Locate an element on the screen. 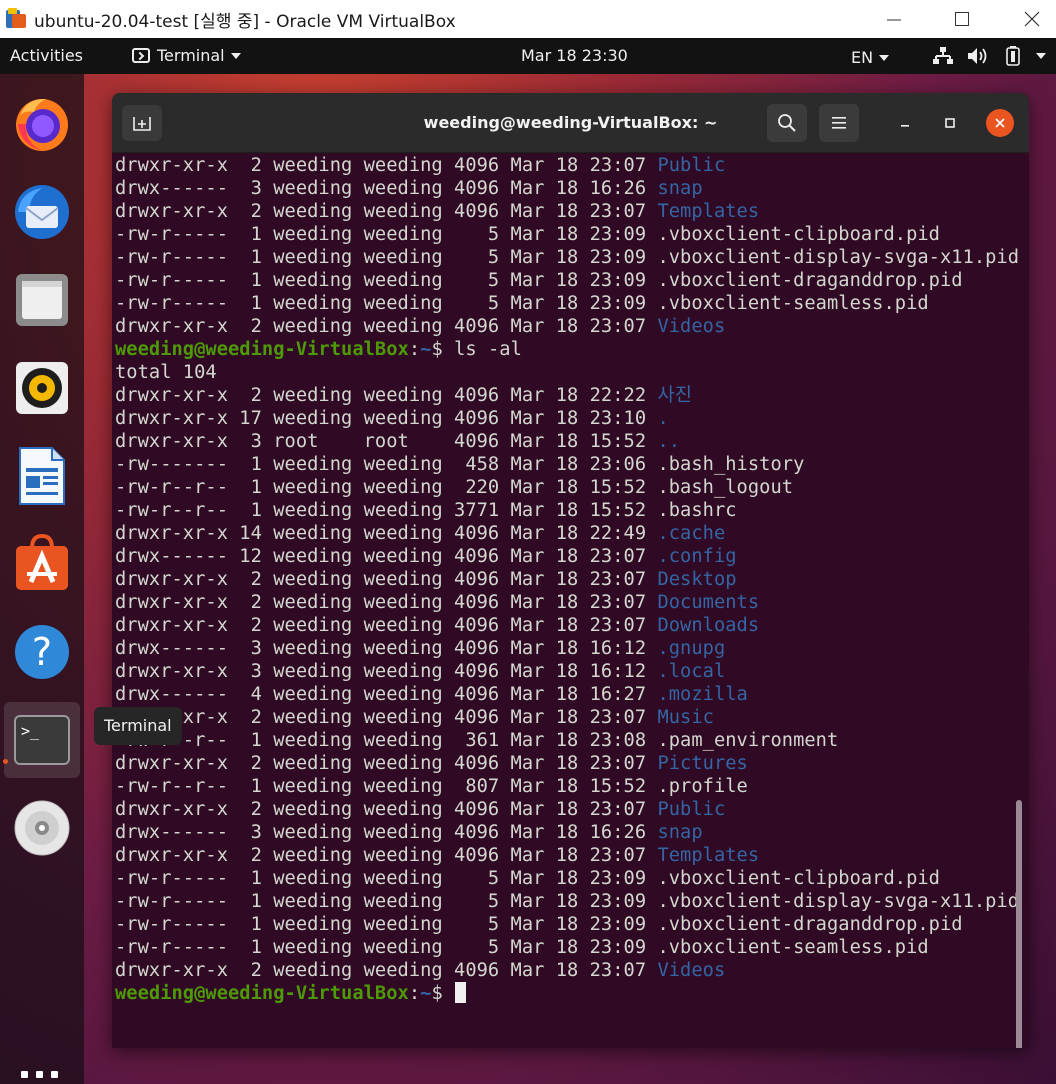  dock-item-firefox is located at coordinates (42, 124).